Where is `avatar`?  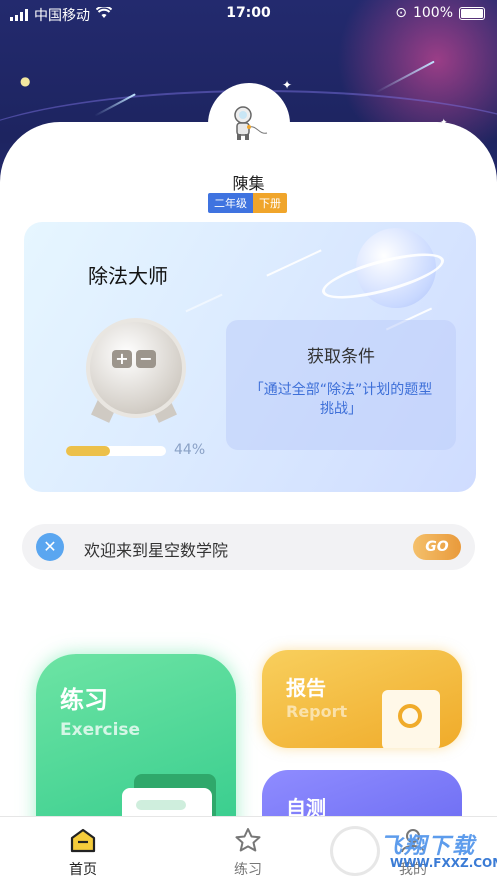 avatar is located at coordinates (249, 124).